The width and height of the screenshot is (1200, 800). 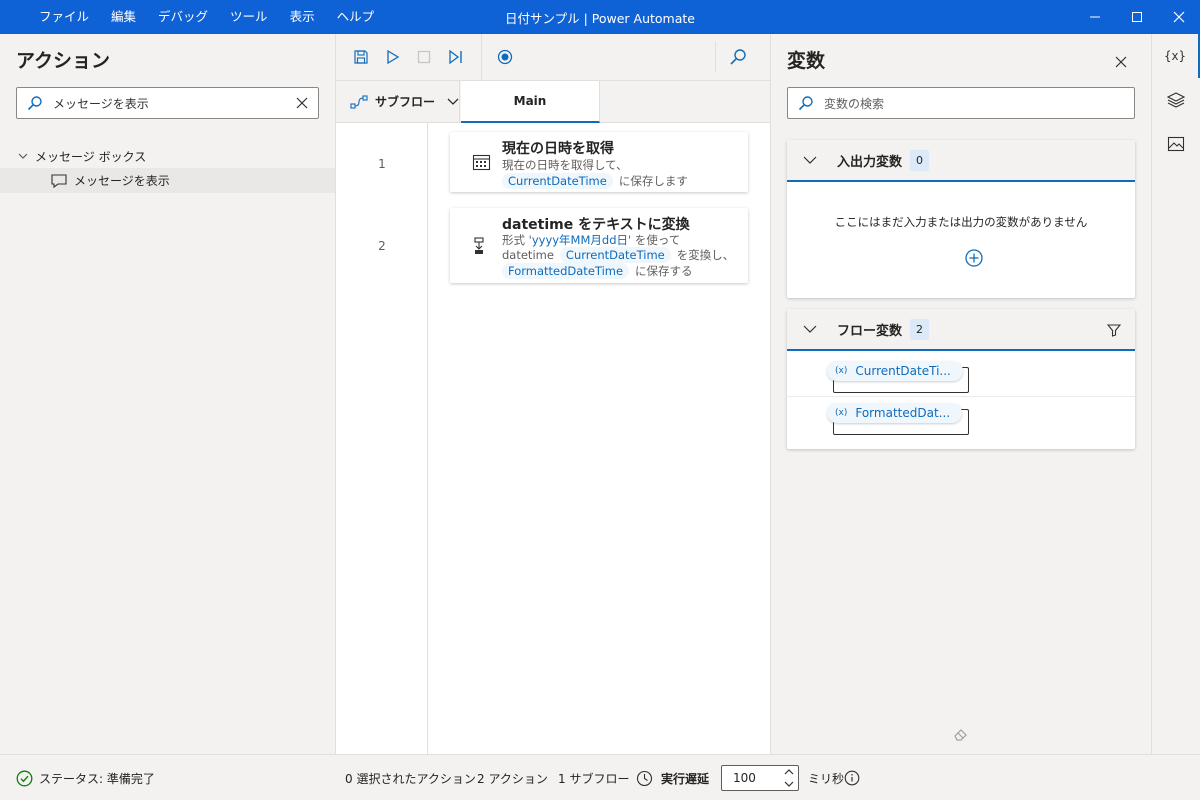 I want to click on info-icon, so click(x=852, y=778).